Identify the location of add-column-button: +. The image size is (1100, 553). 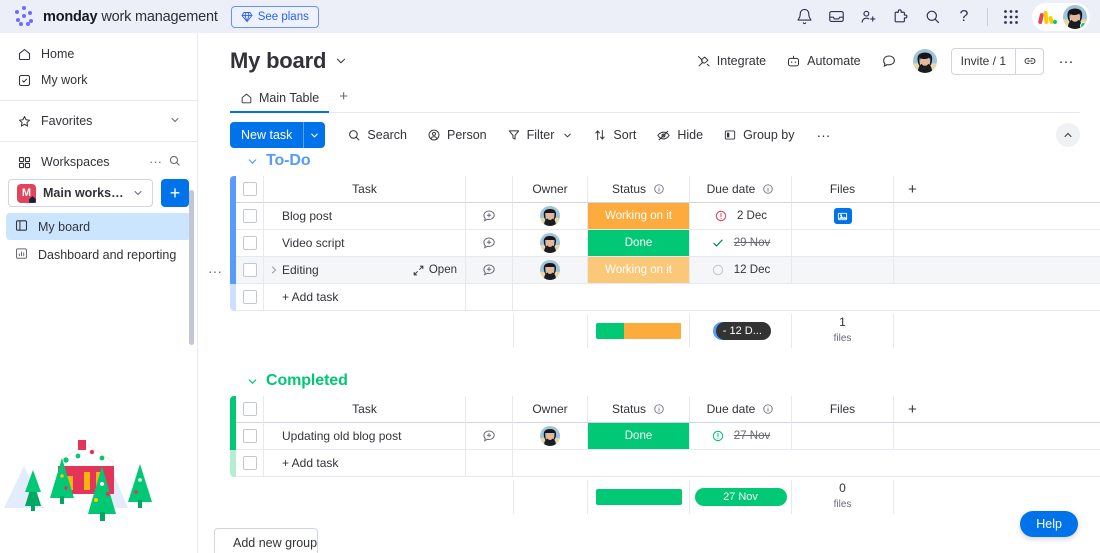
(997, 189).